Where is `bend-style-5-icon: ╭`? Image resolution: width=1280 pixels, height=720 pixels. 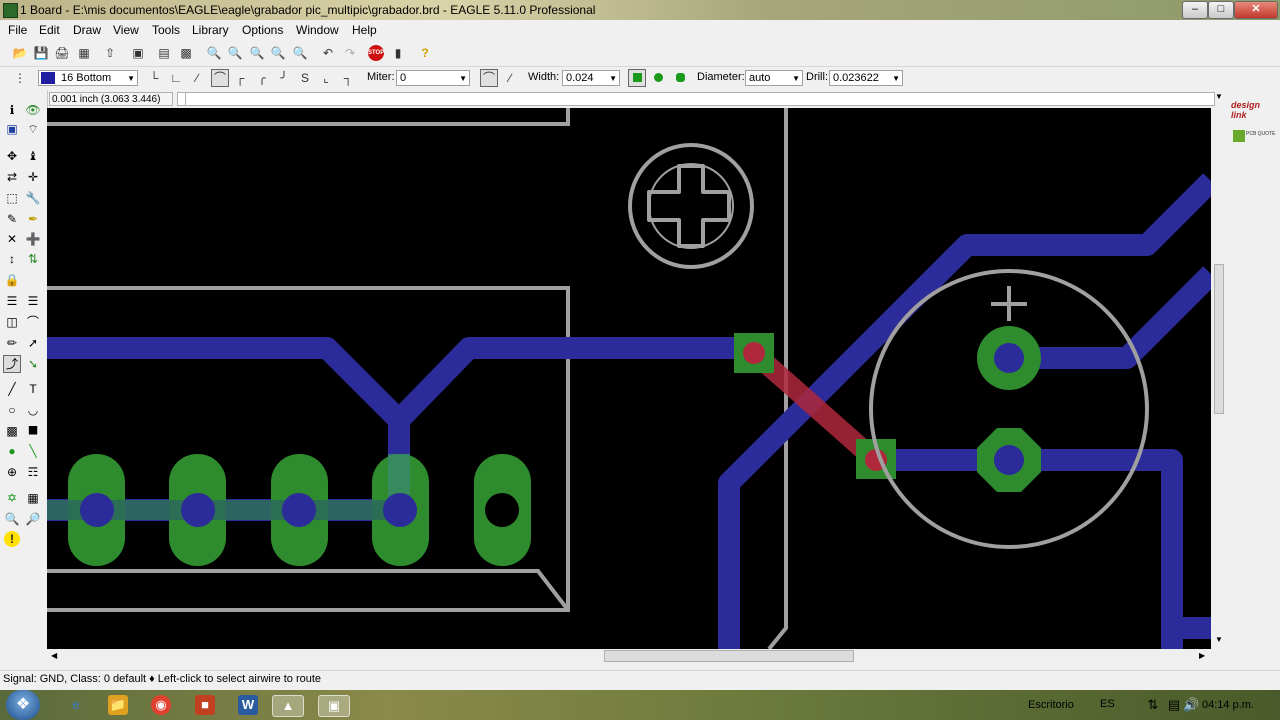
bend-style-5-icon: ╭ is located at coordinates (262, 78).